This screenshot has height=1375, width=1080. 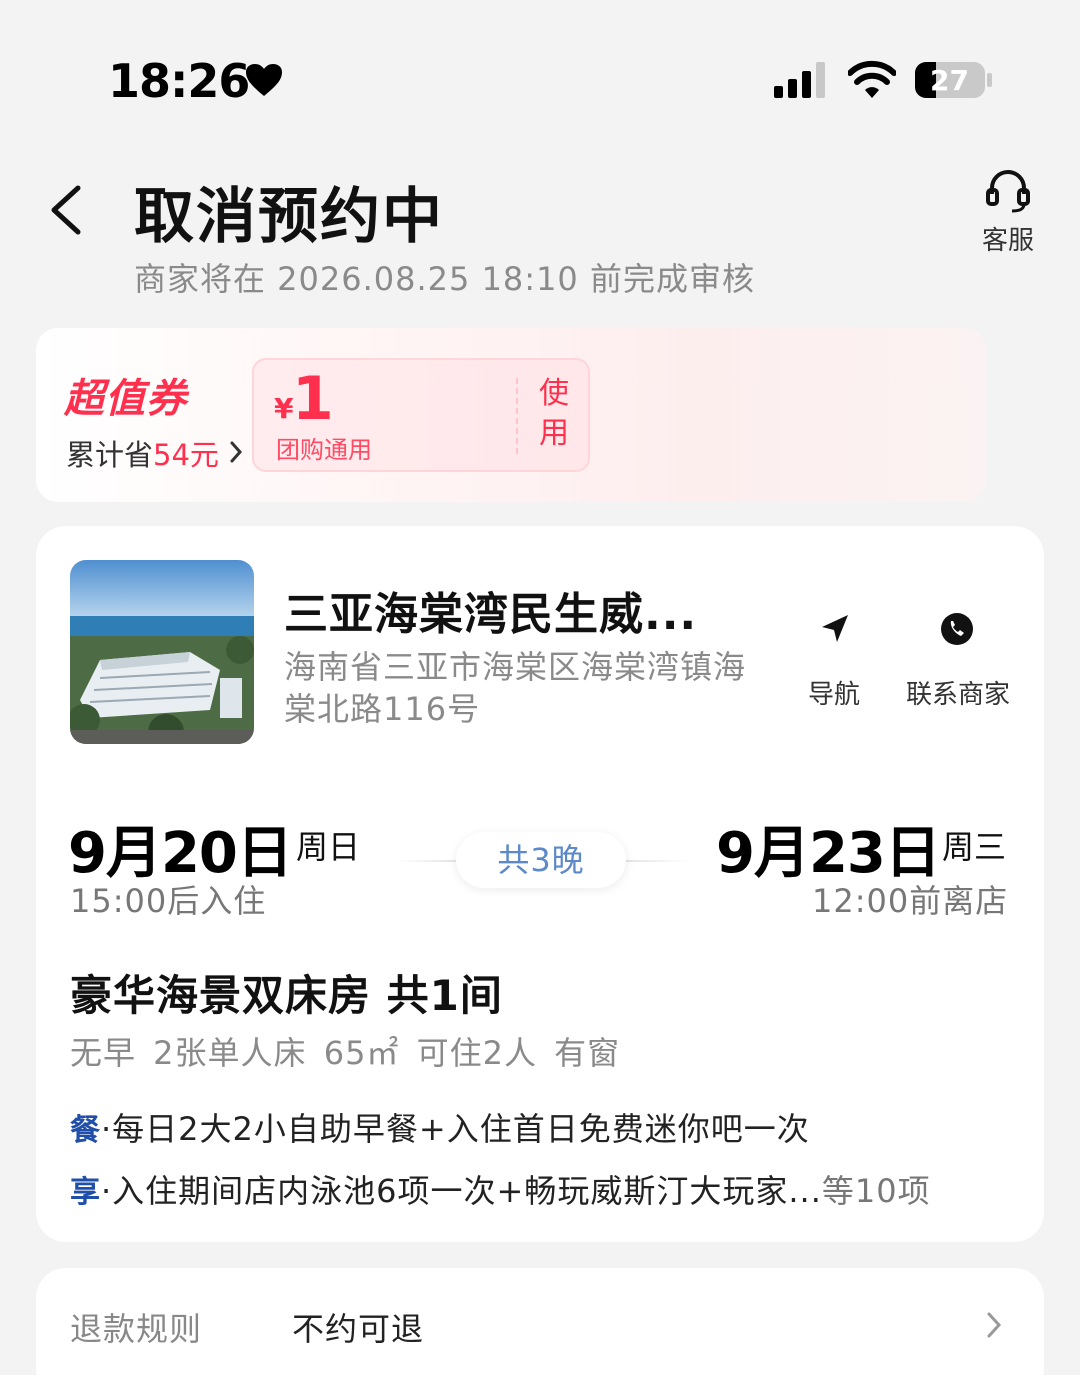 I want to click on check-in-weekday: 周日, so click(x=328, y=847).